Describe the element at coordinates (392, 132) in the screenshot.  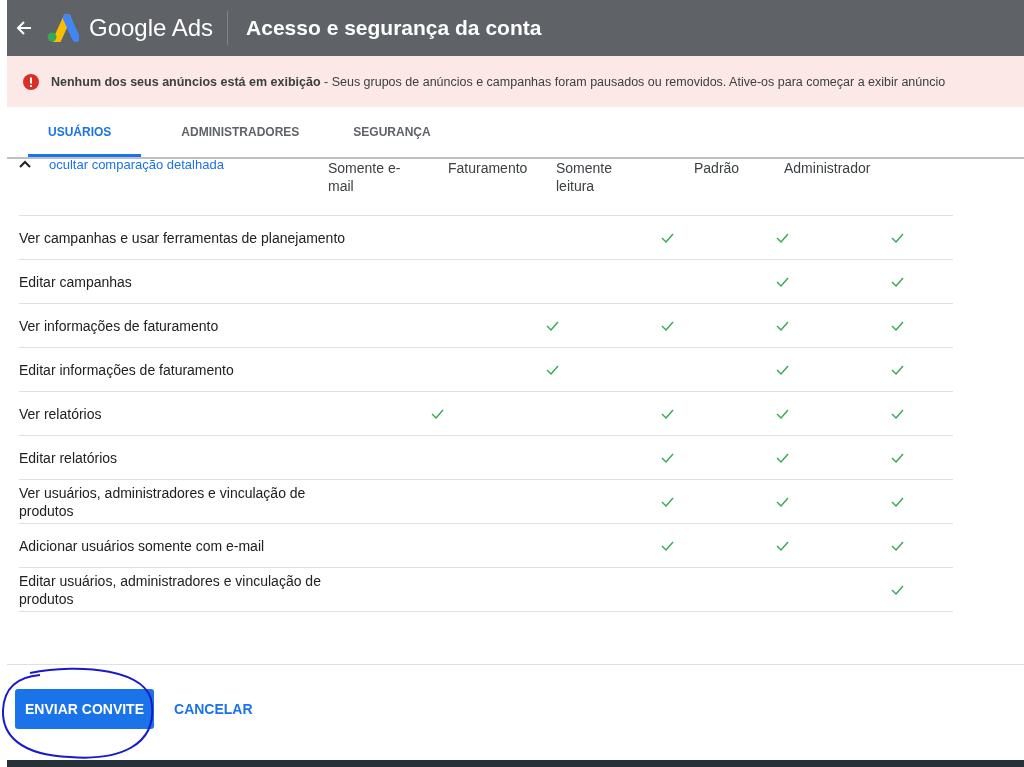
I see `tab: SEGURANÇA` at that location.